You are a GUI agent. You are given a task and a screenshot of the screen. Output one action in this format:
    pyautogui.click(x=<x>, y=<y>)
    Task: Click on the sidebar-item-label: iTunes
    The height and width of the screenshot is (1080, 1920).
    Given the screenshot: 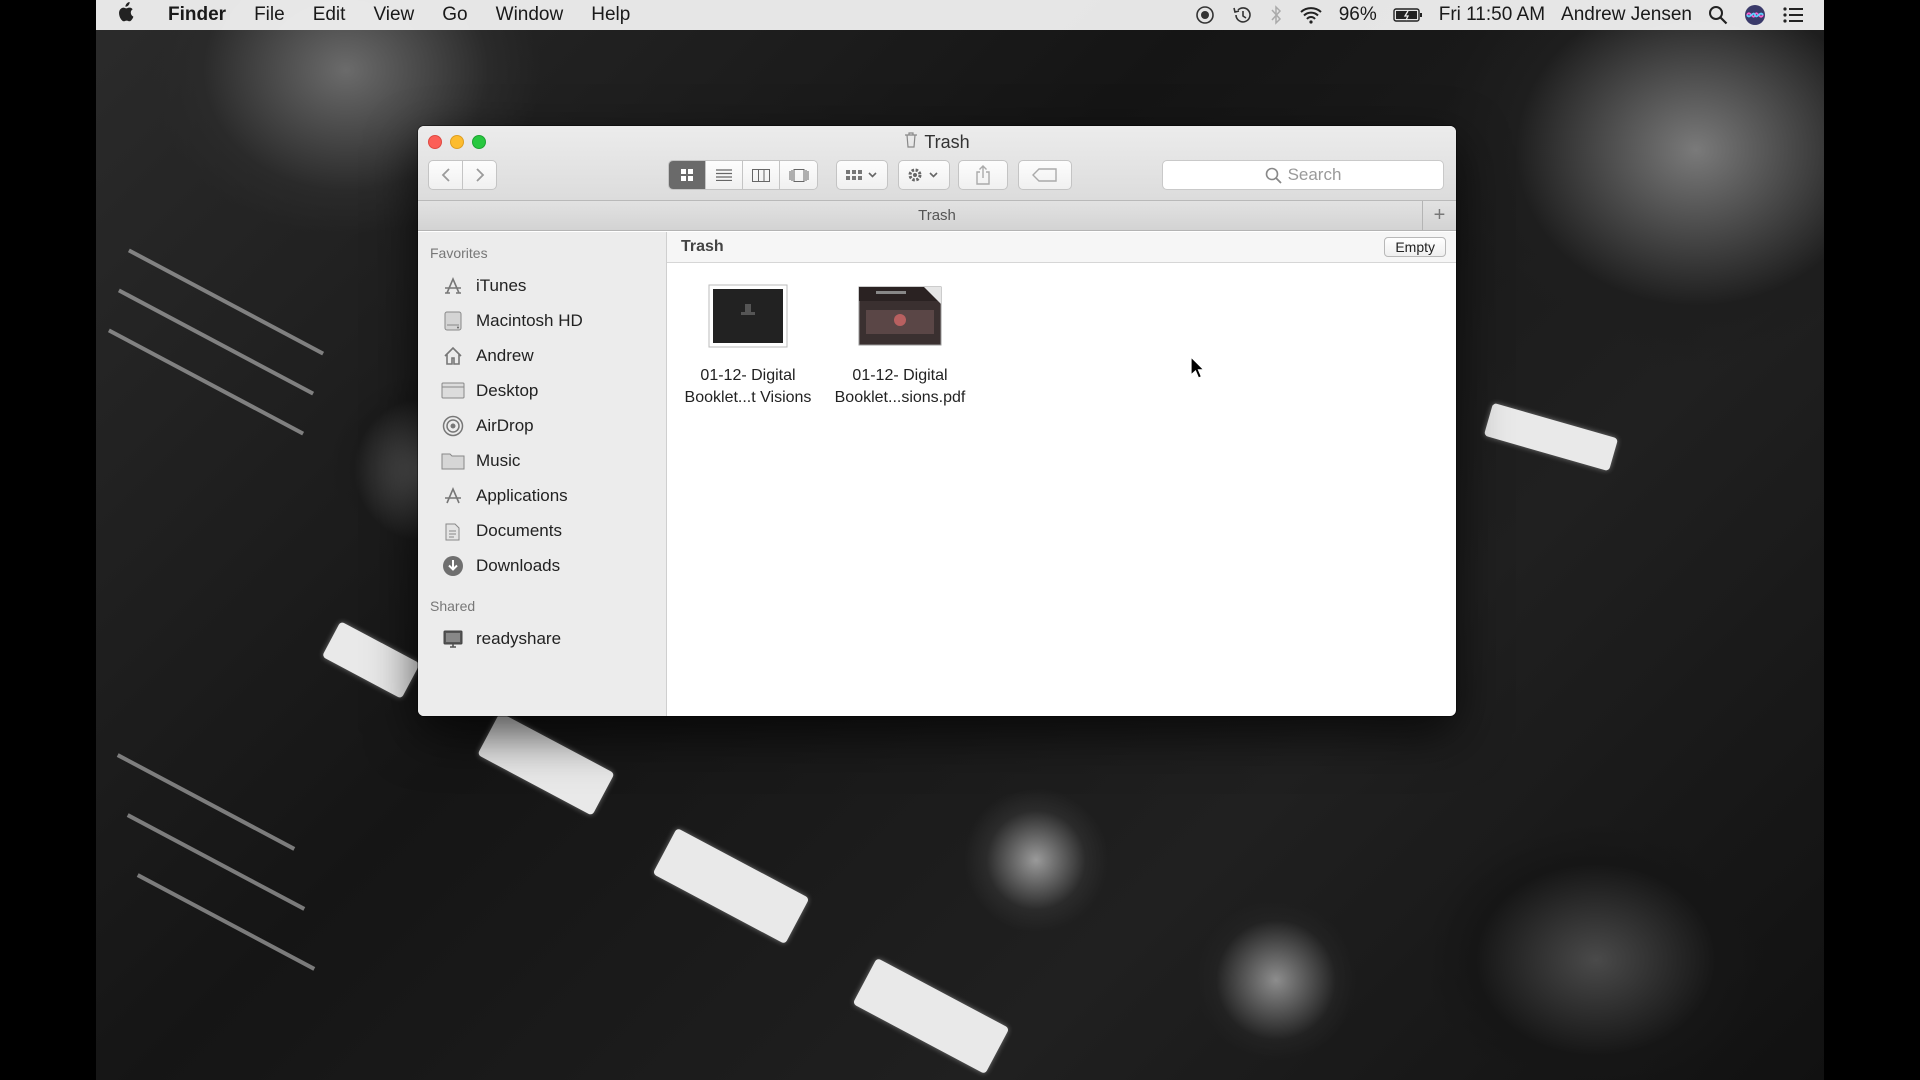 What is the action you would take?
    pyautogui.click(x=501, y=285)
    